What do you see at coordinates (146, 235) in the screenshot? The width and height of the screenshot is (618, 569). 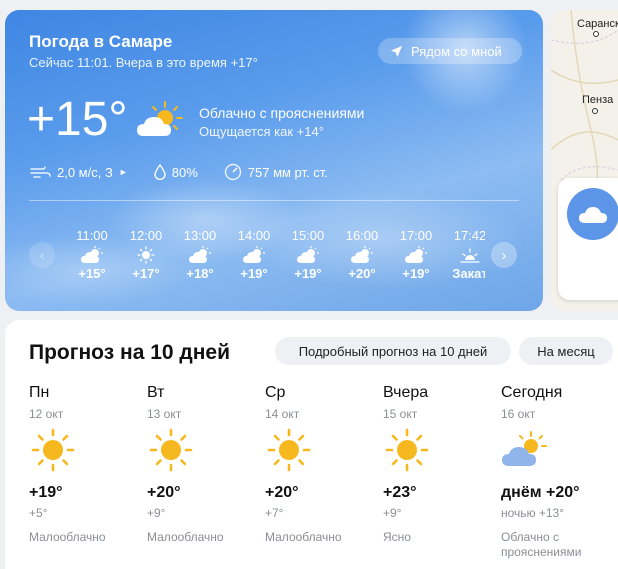 I see `hour-time: 12:00` at bounding box center [146, 235].